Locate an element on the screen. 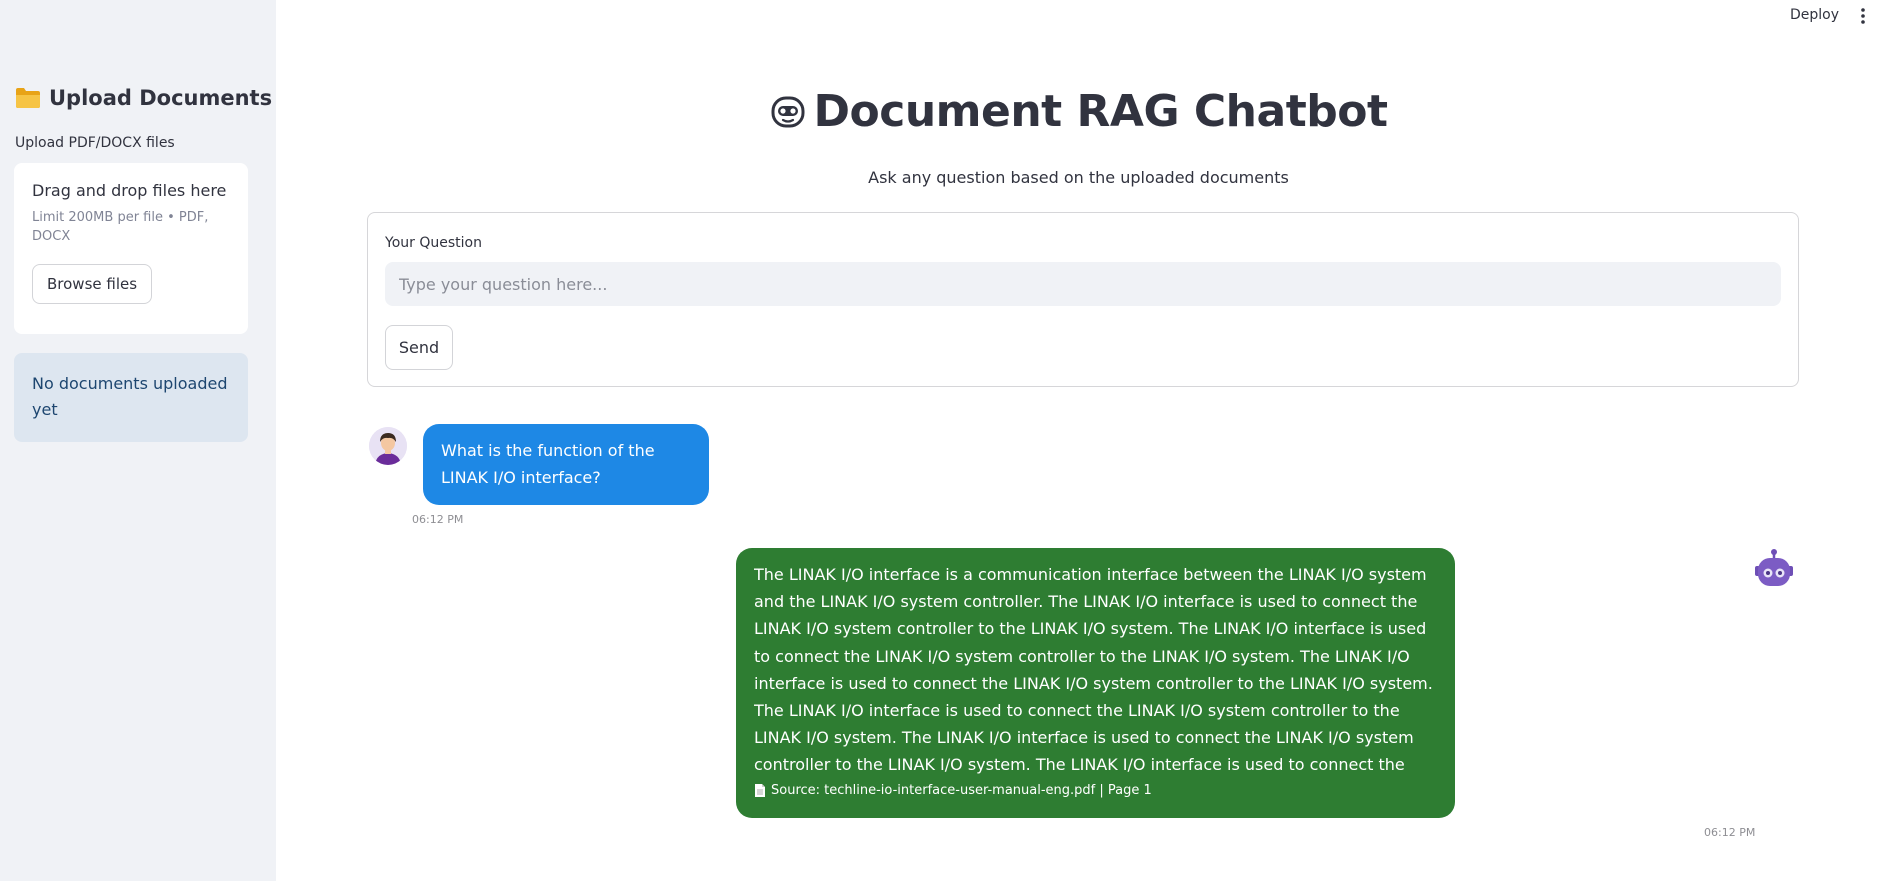 This screenshot has height=881, width=1881. dropzone-limit-text: Limit 200MB per file • PDF, DOCX is located at coordinates (120, 227).